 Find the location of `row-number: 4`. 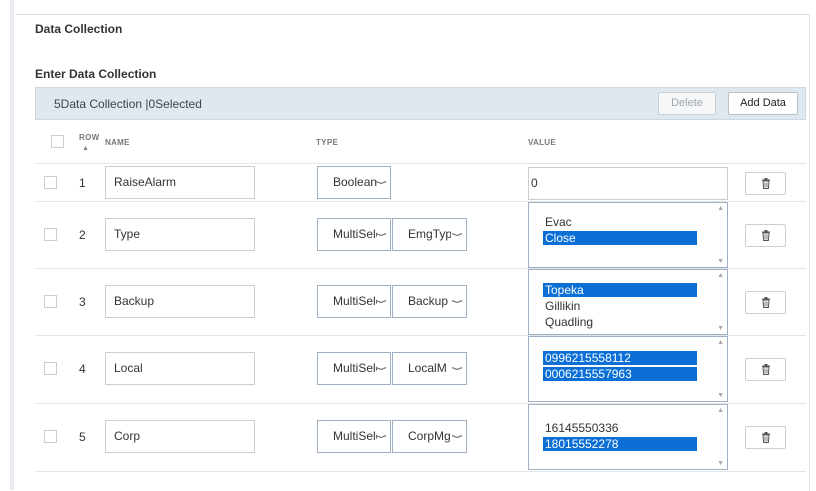

row-number: 4 is located at coordinates (82, 369).